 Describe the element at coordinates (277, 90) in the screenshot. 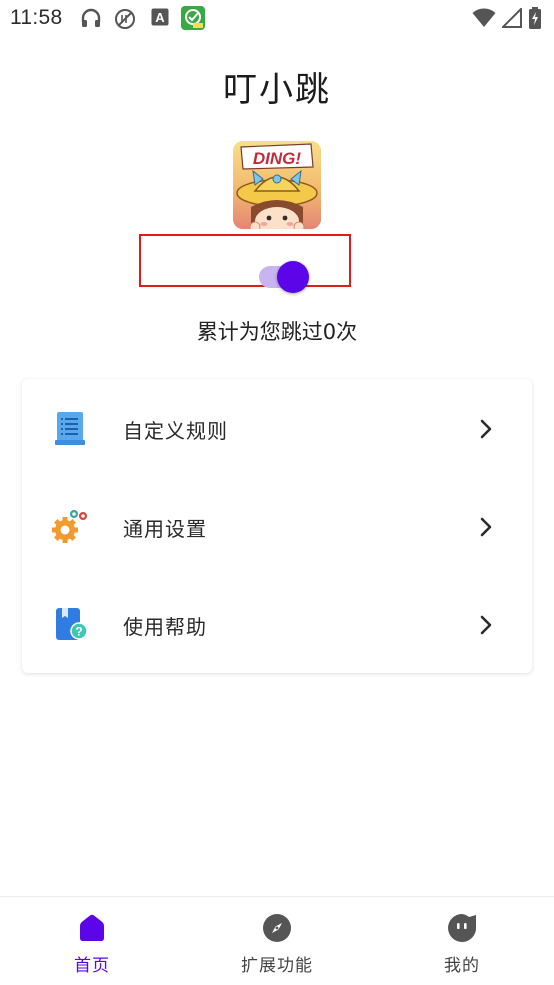

I see `app-title: 叮小跳` at that location.